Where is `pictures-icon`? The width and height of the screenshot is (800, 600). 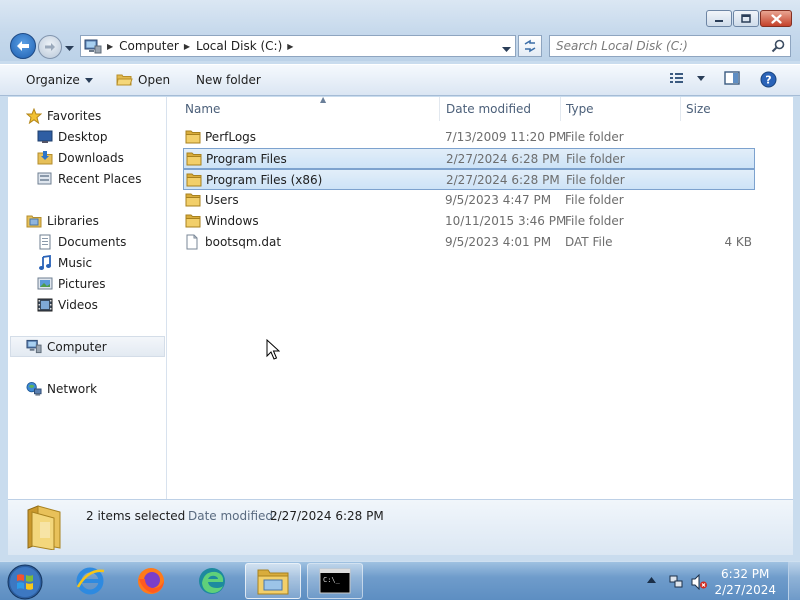 pictures-icon is located at coordinates (45, 284).